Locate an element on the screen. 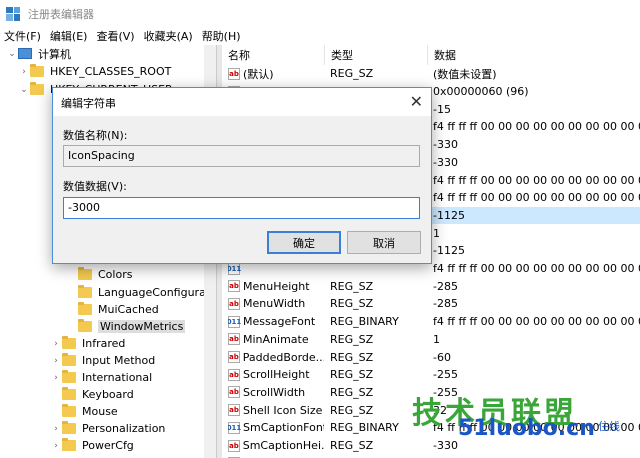  tree-item-label: Colors is located at coordinates (115, 274).